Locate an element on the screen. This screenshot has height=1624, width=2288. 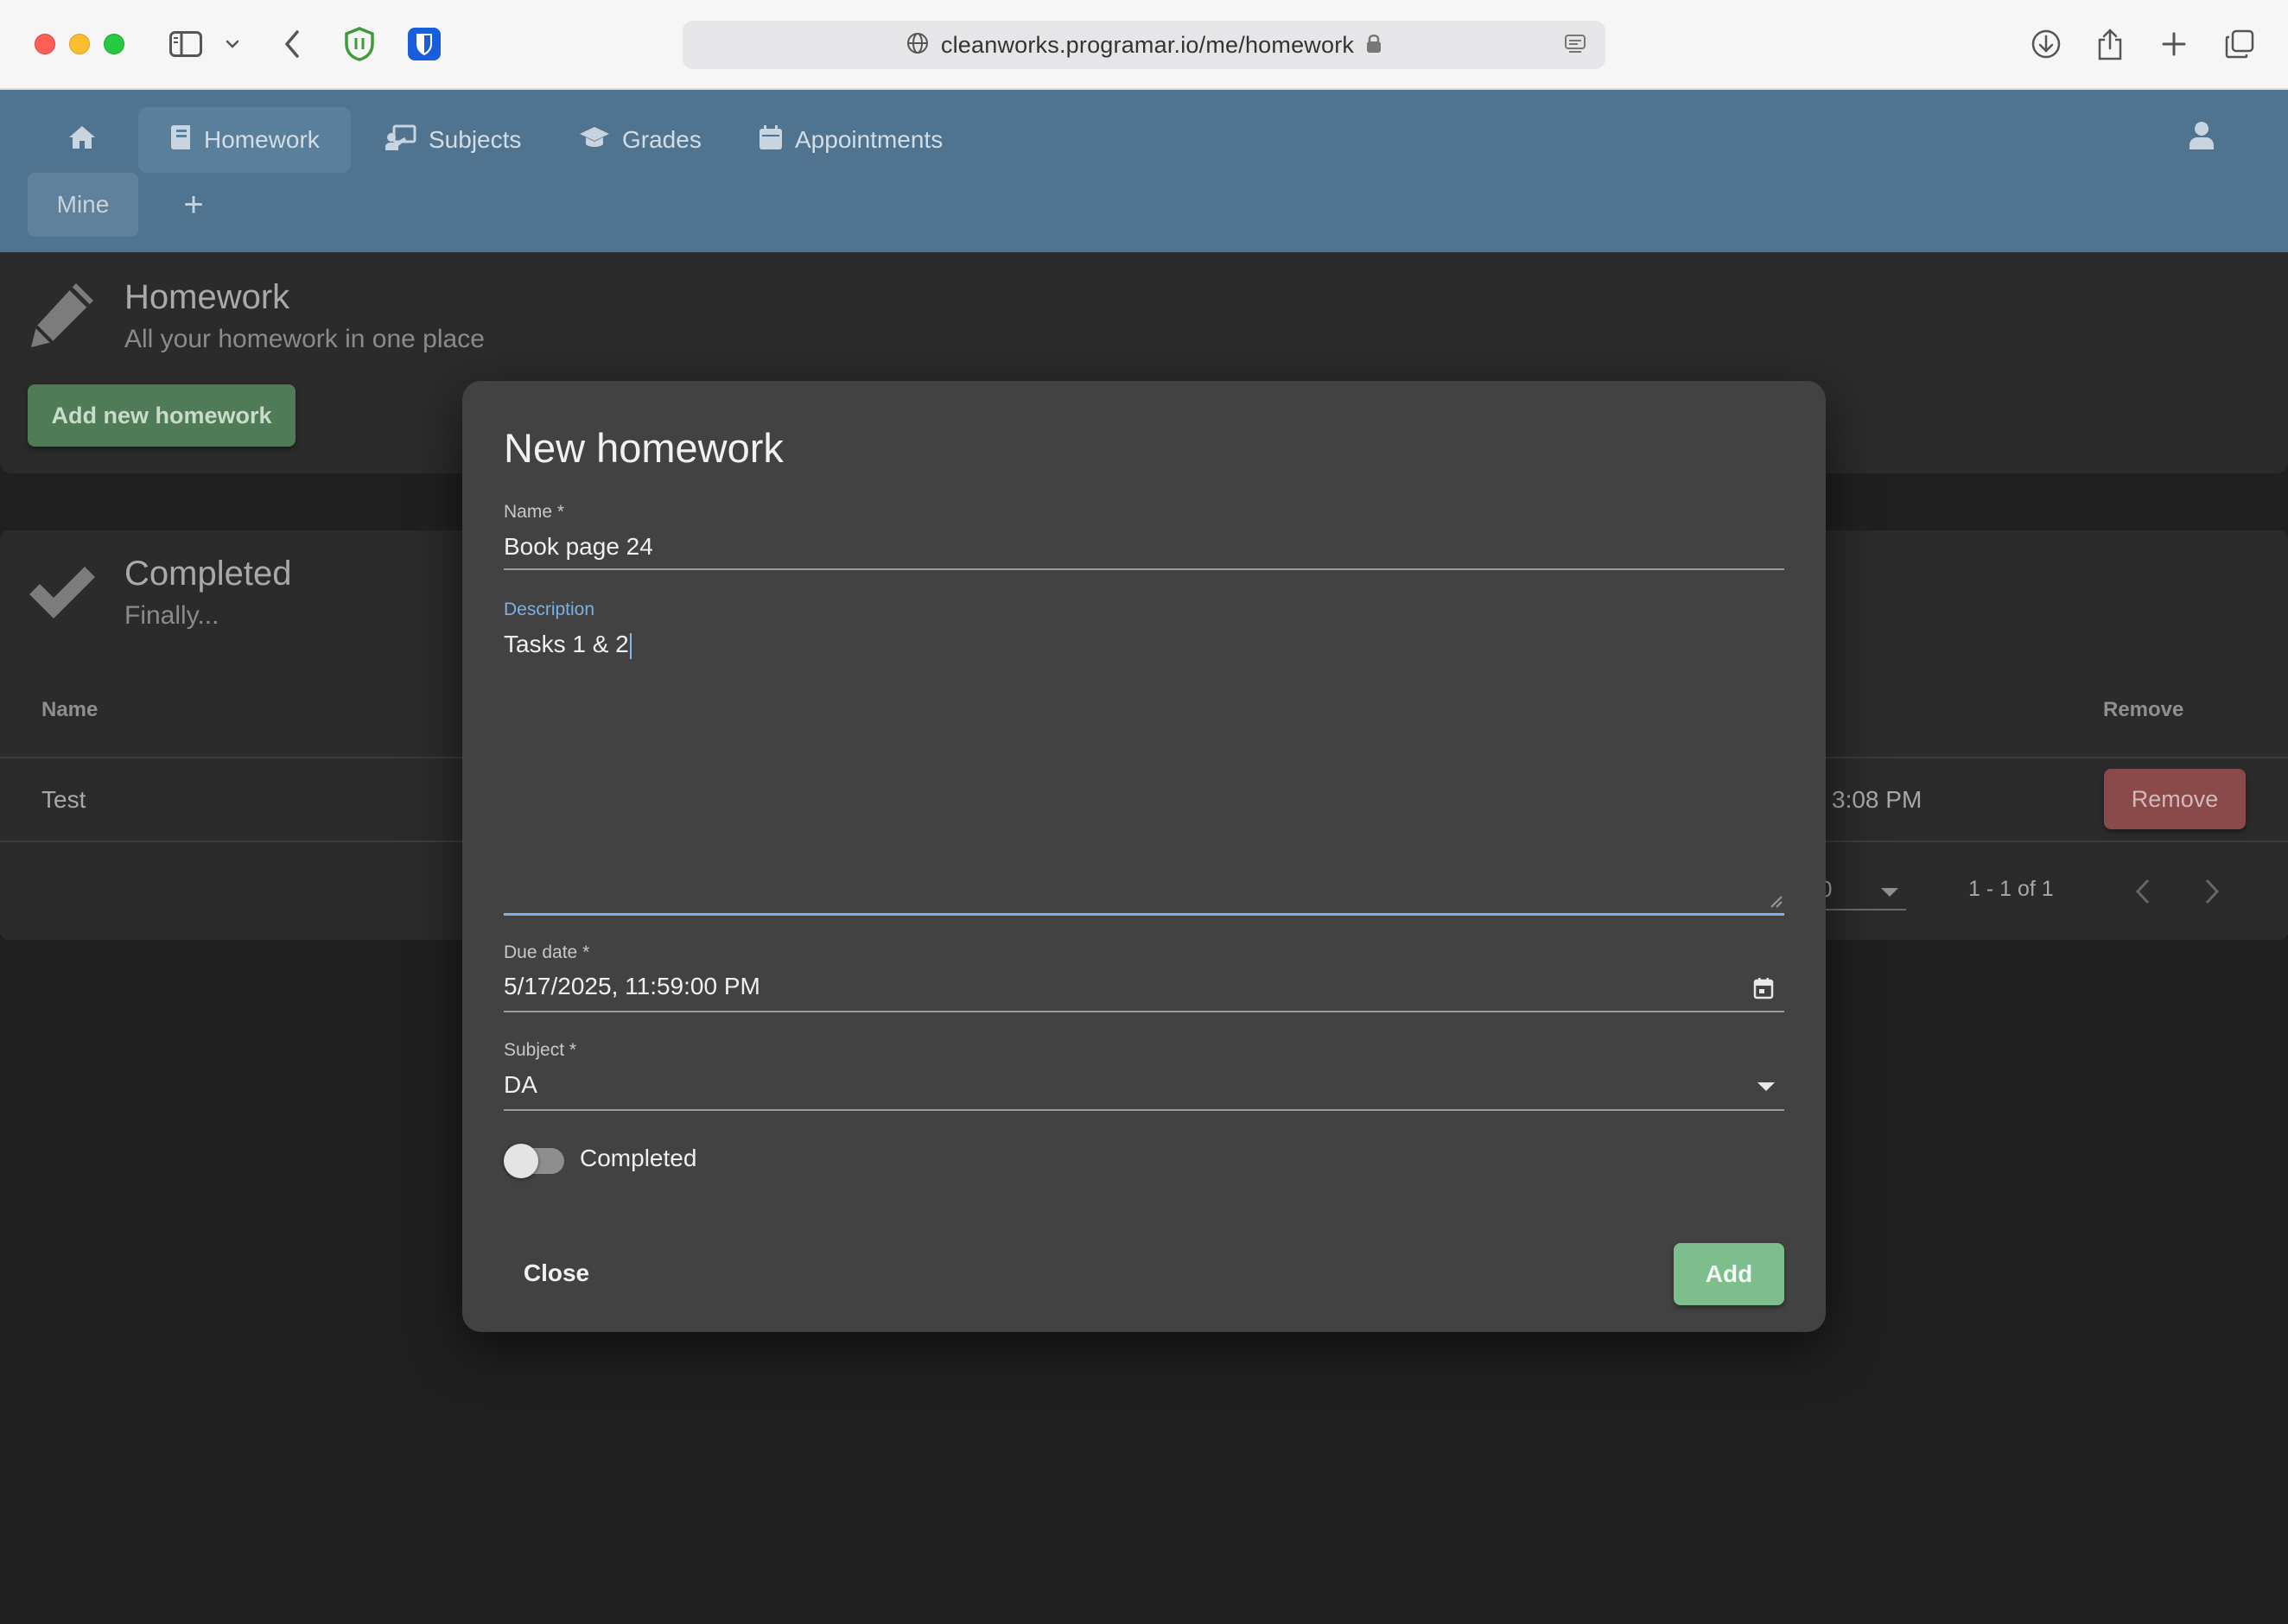
table-cell-time: 3:08 PM is located at coordinates (1878, 800).